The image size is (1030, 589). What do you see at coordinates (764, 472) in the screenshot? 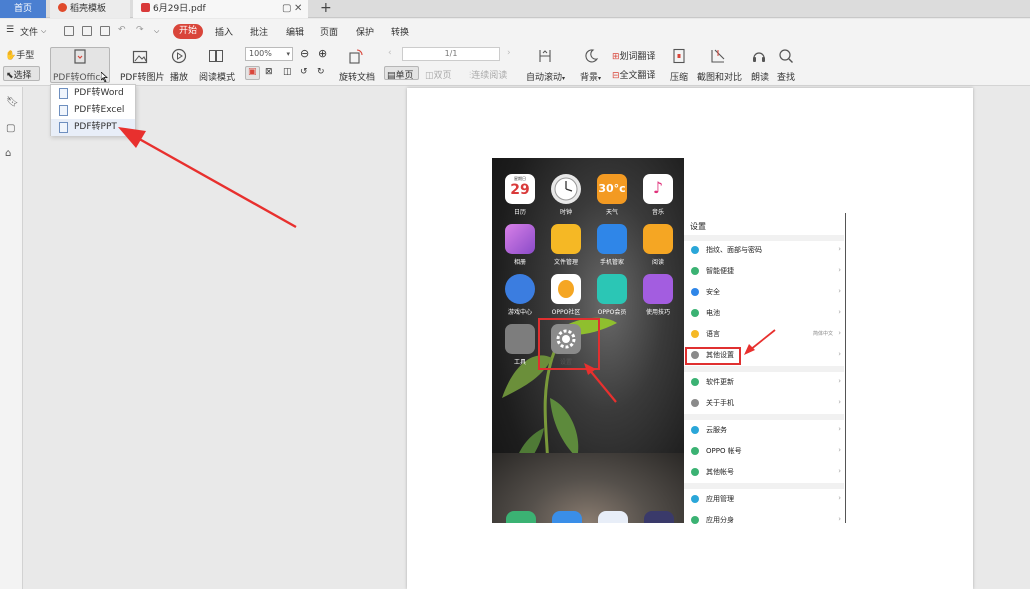
I see `settings-row: 其他帐号 ›` at bounding box center [764, 472].